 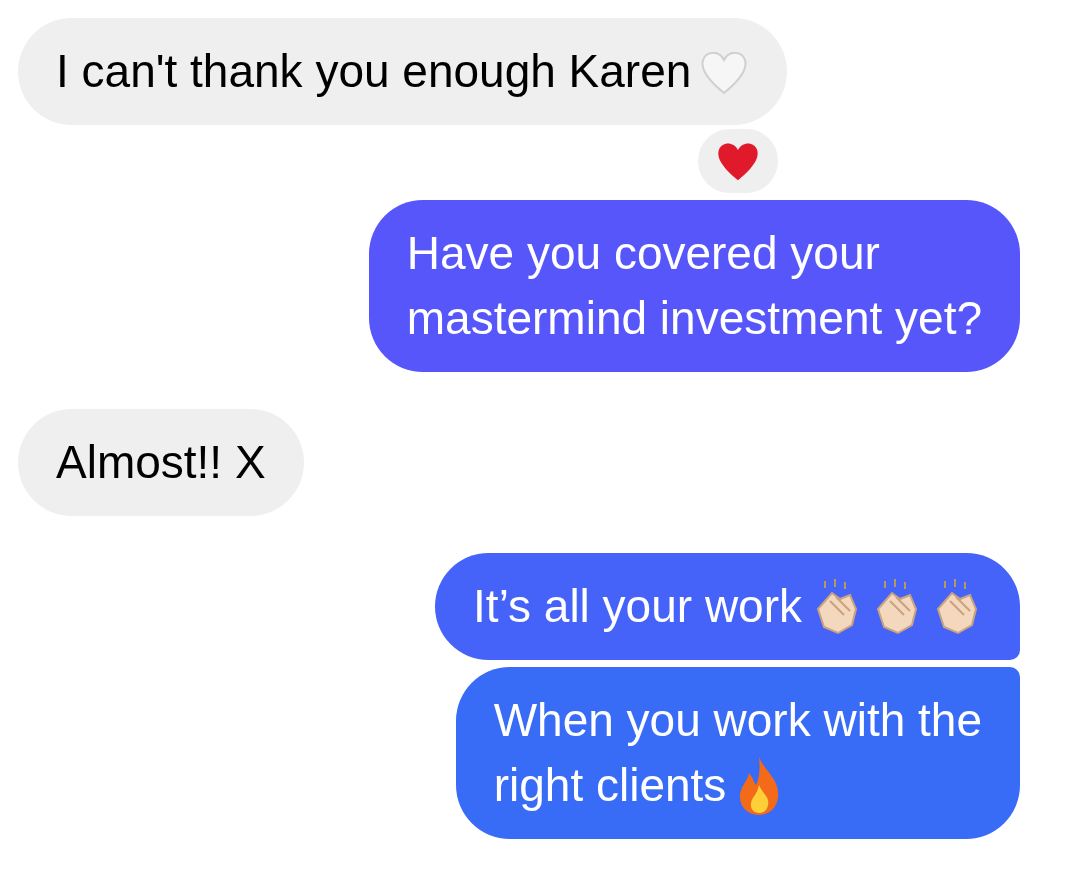 What do you see at coordinates (637, 606) in the screenshot?
I see `message-text: It’s all your work` at bounding box center [637, 606].